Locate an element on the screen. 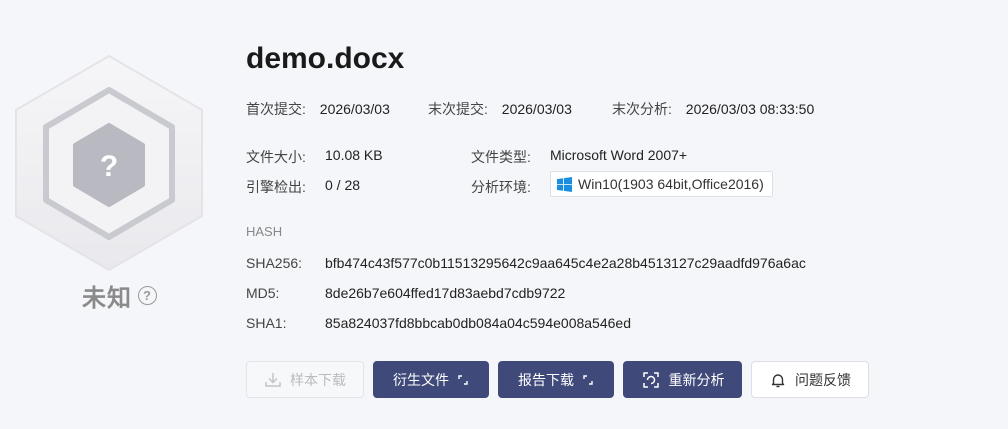 The image size is (1008, 429). derived-files-label: 衍生文件 is located at coordinates (421, 379).